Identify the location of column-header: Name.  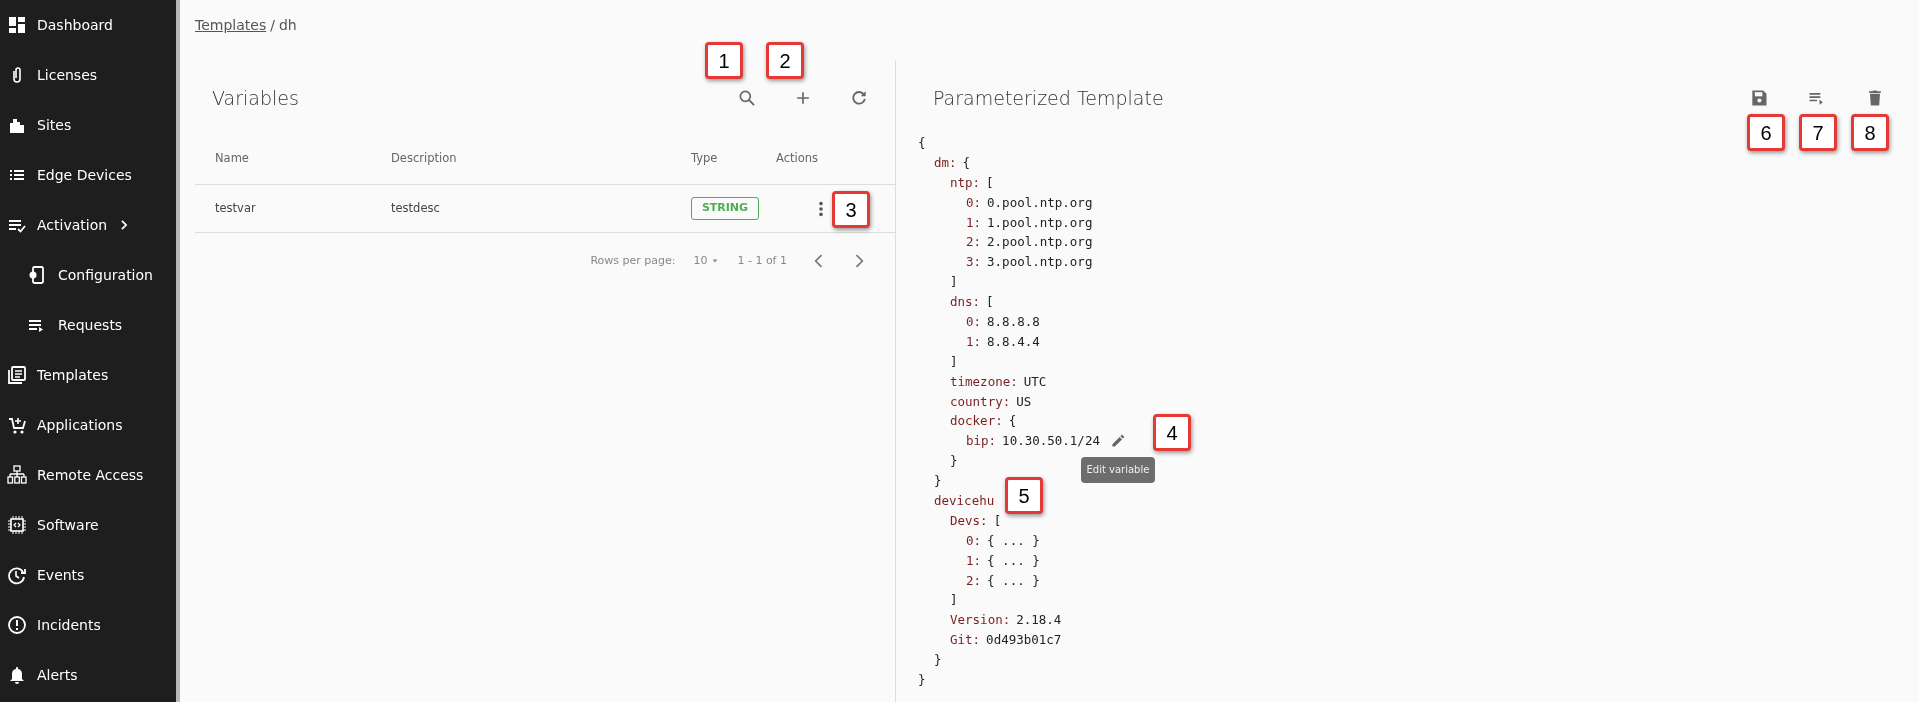
(232, 158).